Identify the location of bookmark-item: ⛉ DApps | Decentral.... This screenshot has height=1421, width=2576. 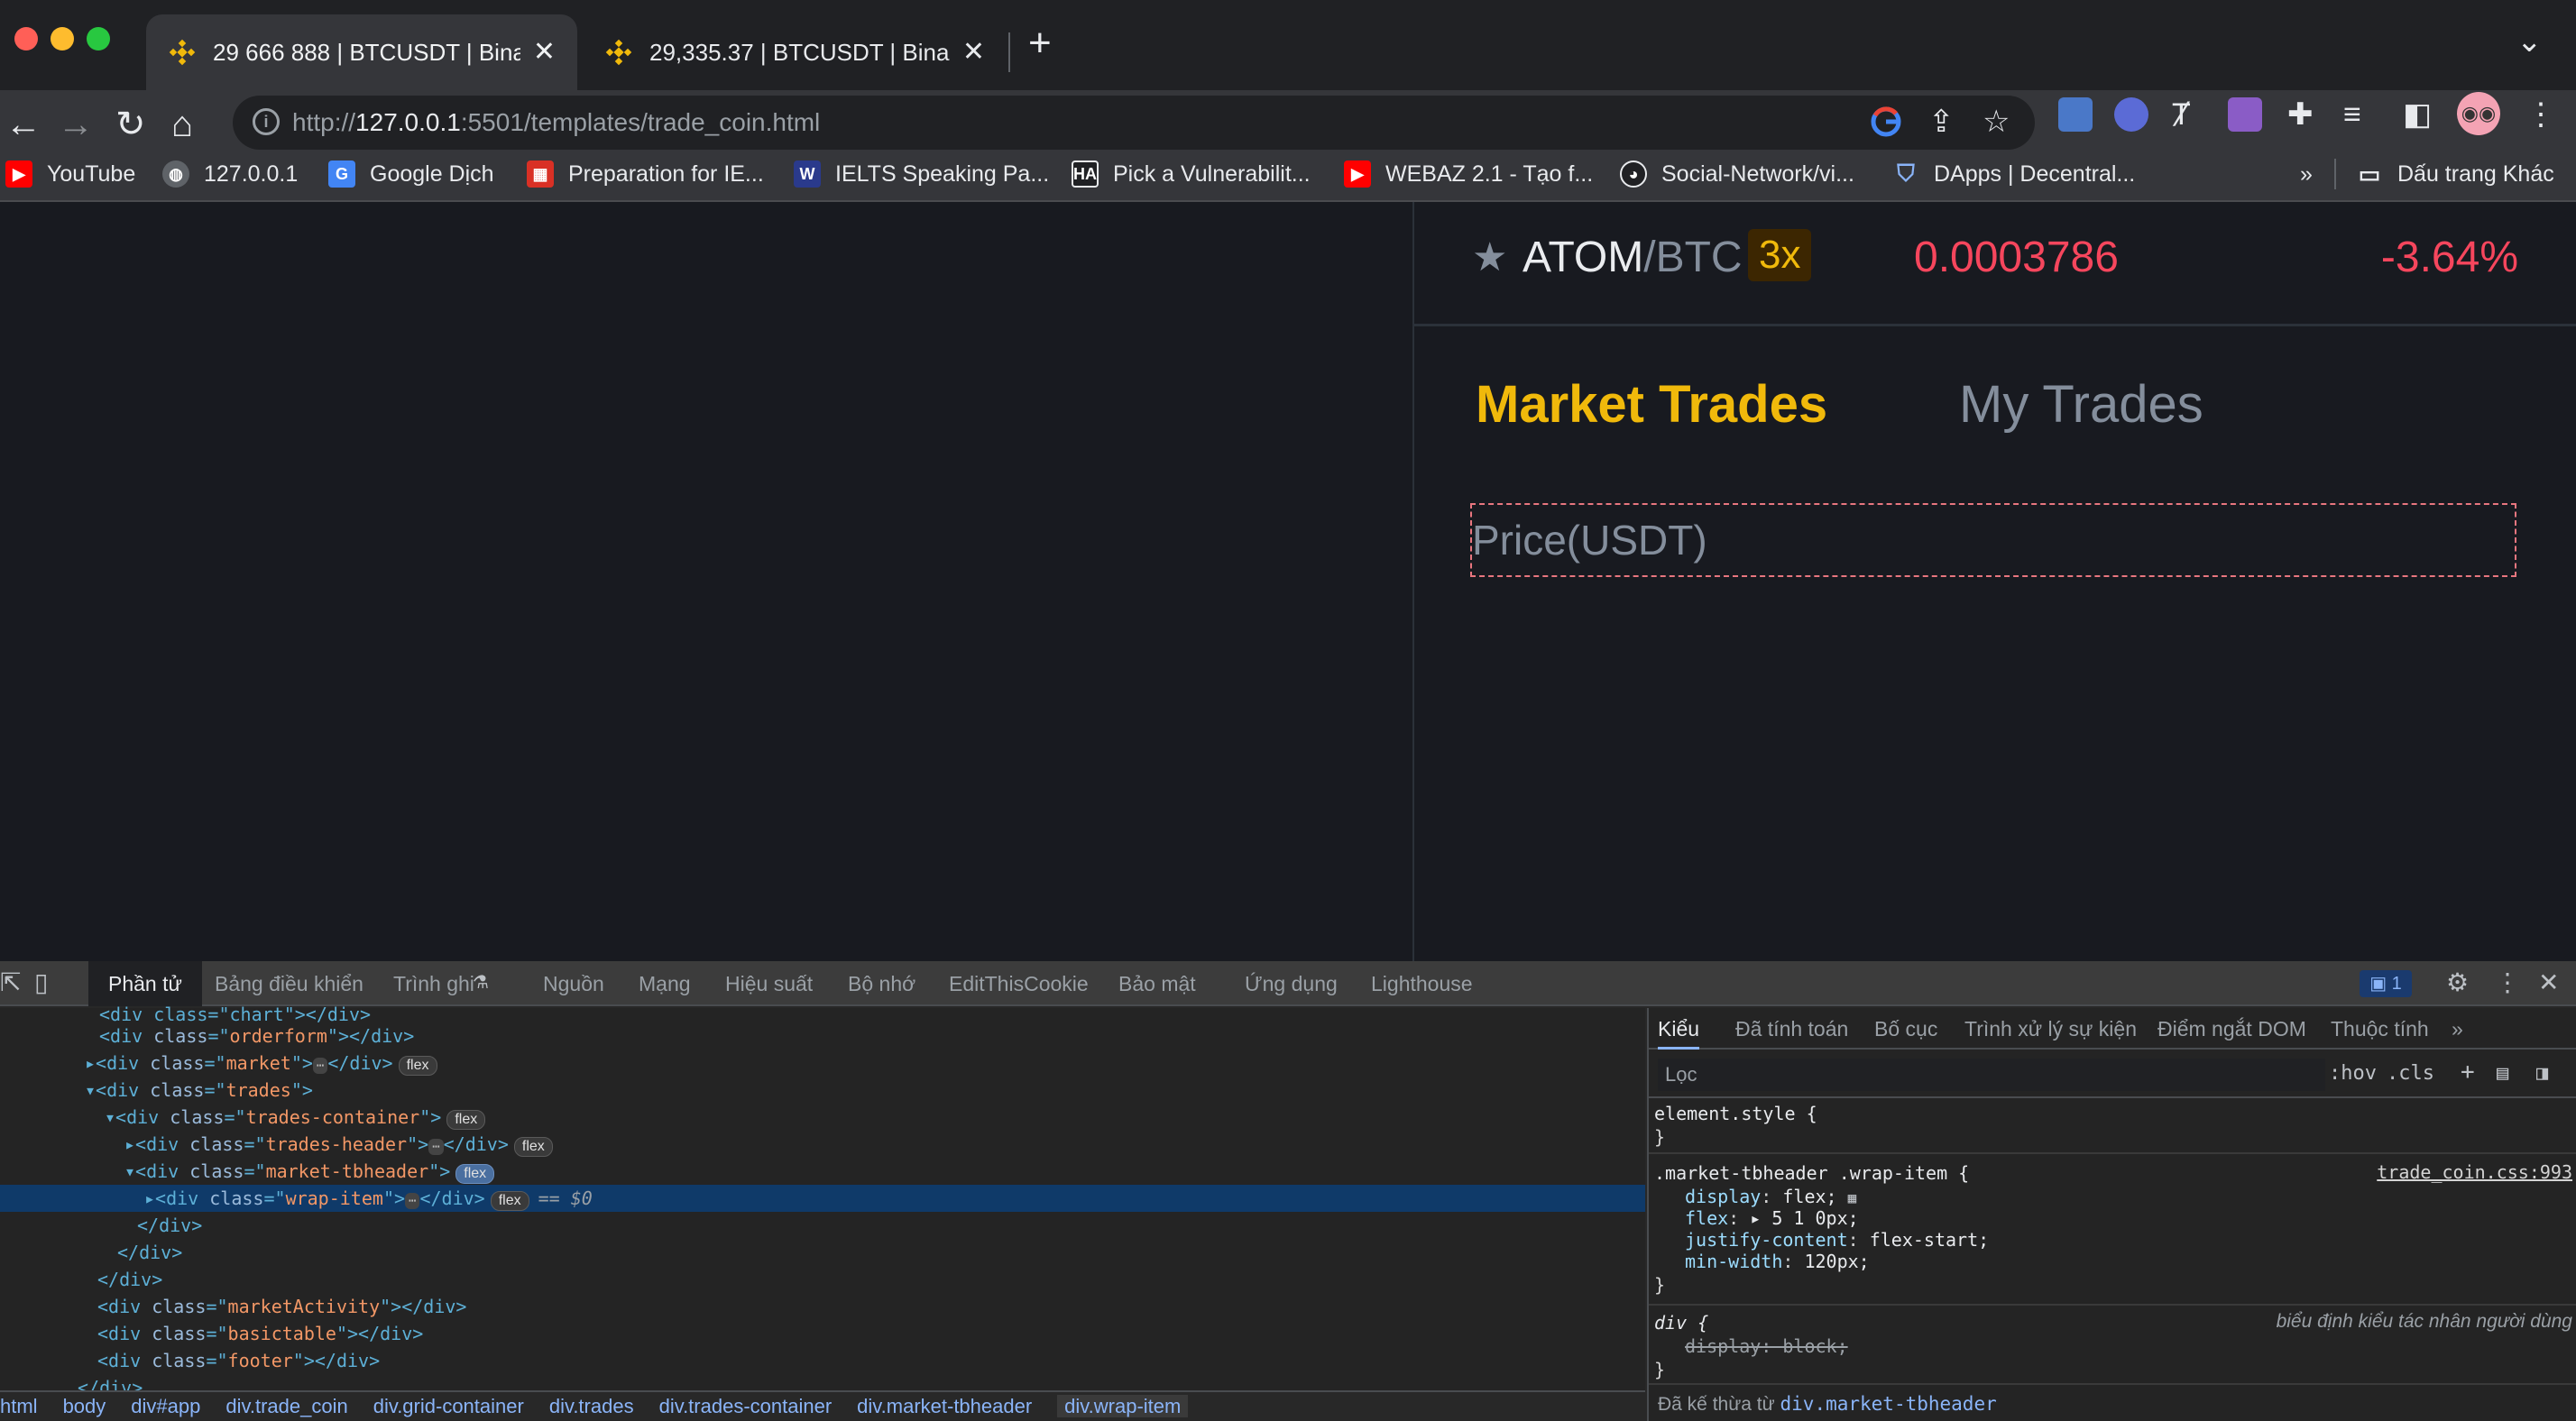
(2013, 174).